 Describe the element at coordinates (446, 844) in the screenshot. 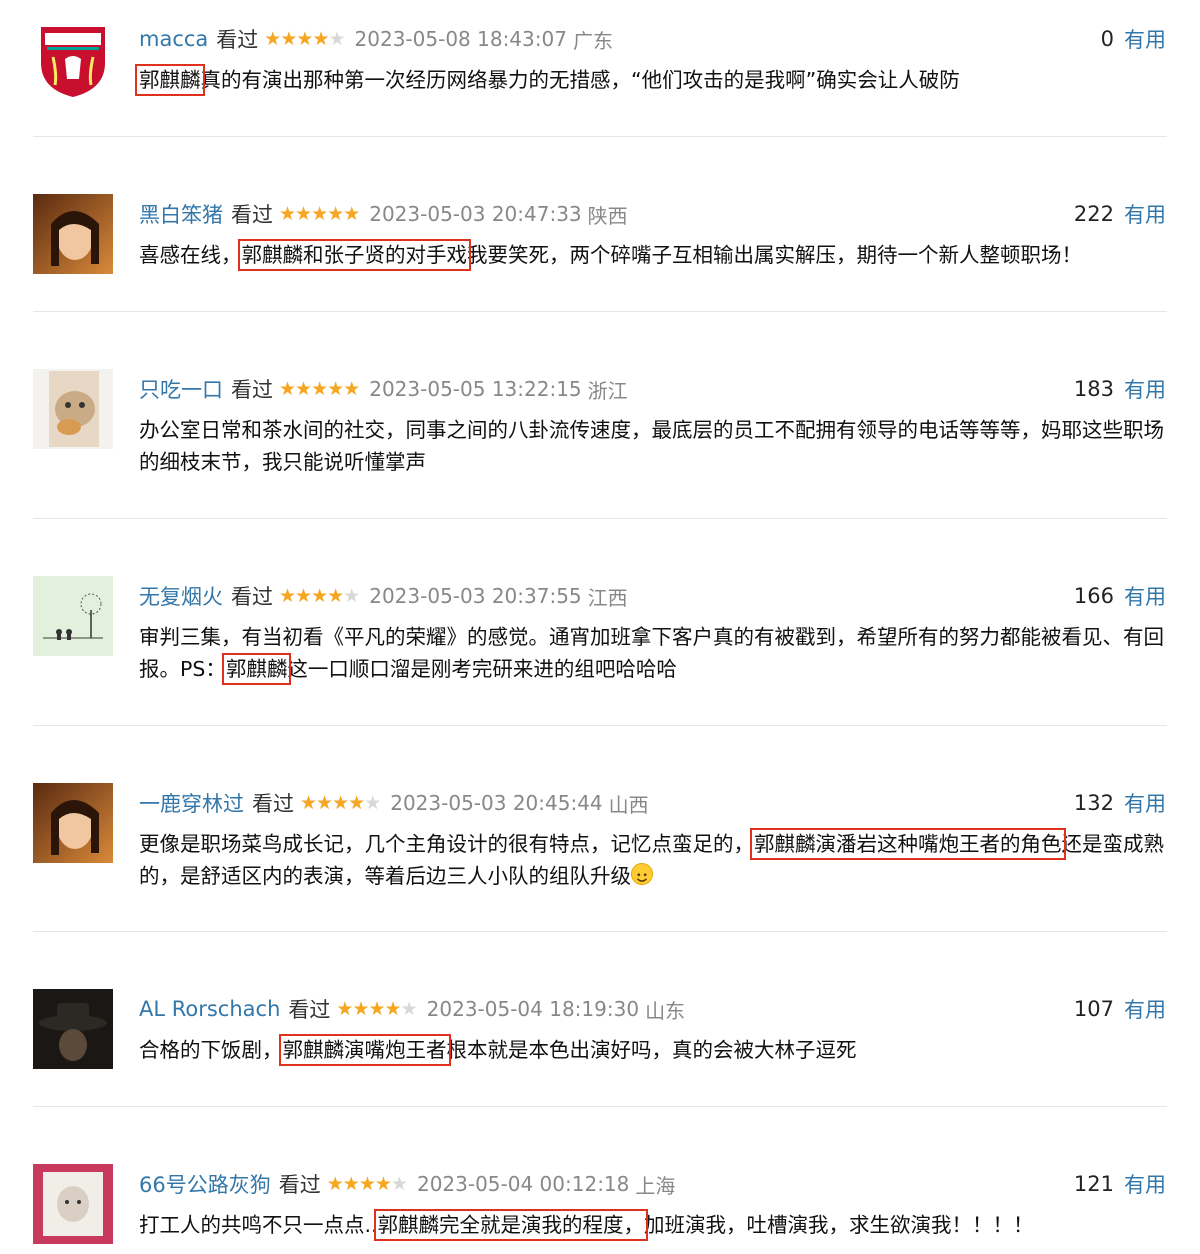

I see `comment-text-segment: 更像是职场菜鸟成长记，几个主角设计的很有特点，记忆点蛮足的，` at that location.